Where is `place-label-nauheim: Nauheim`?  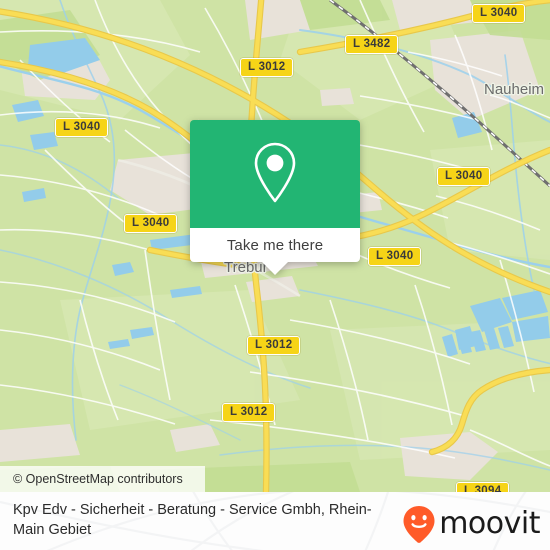
place-label-nauheim: Nauheim is located at coordinates (514, 89).